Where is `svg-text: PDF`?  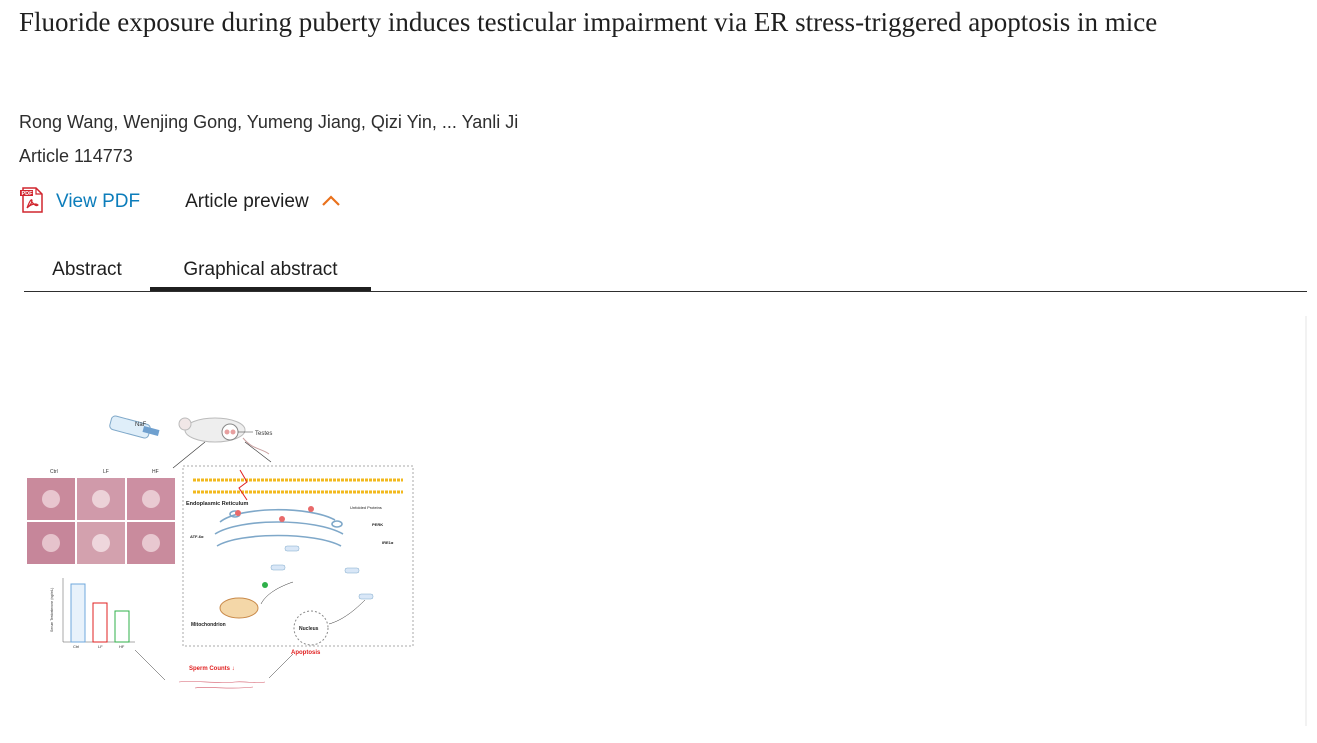 svg-text: PDF is located at coordinates (28, 194).